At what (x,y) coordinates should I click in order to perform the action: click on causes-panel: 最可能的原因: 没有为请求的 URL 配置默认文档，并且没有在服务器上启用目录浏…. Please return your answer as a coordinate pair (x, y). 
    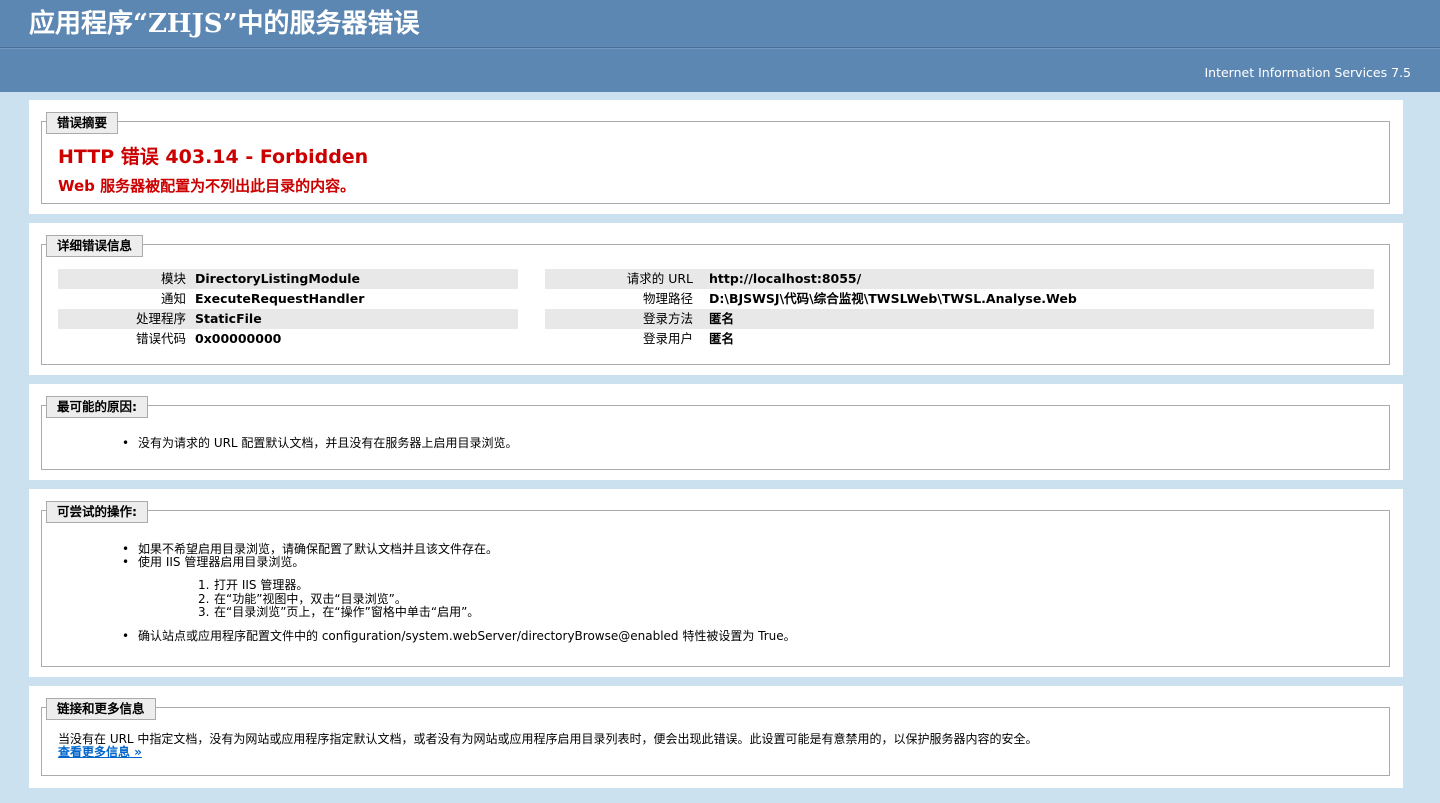
    Looking at the image, I should click on (716, 432).